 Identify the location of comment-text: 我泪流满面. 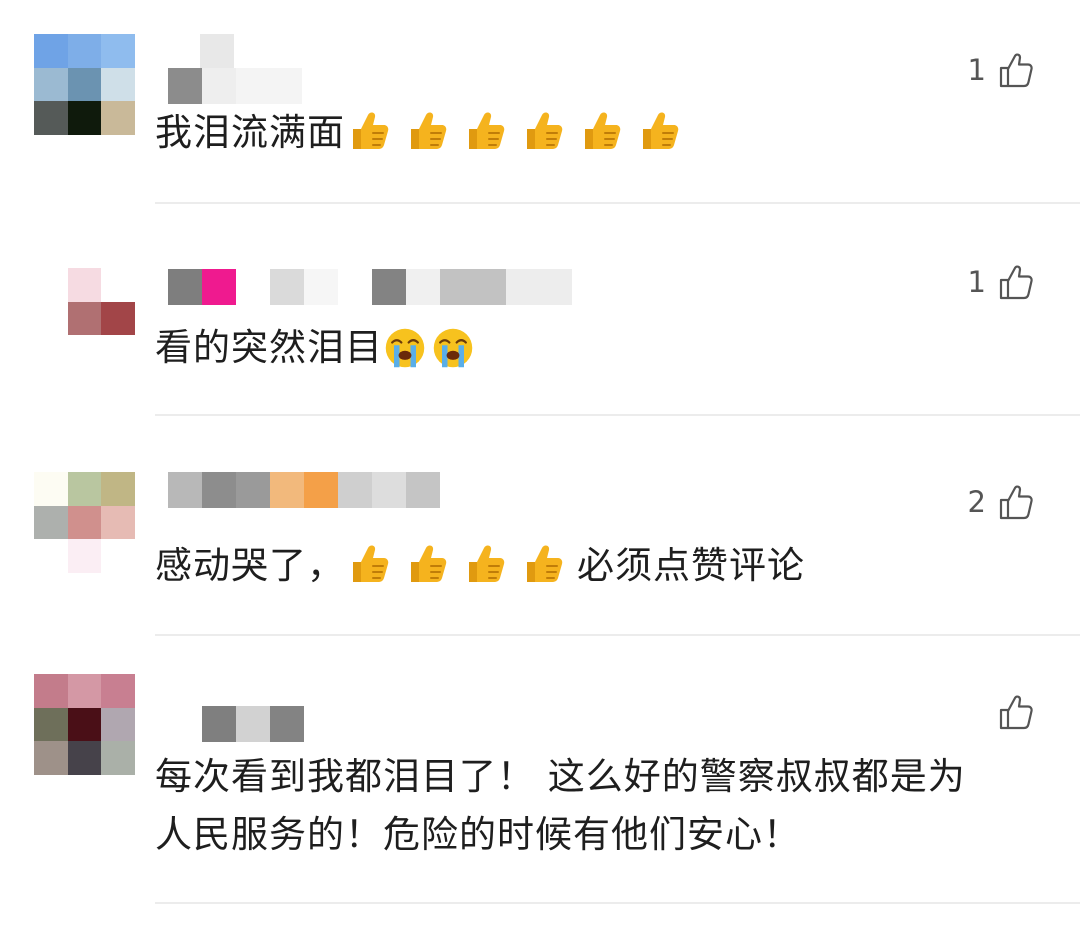
(595, 133).